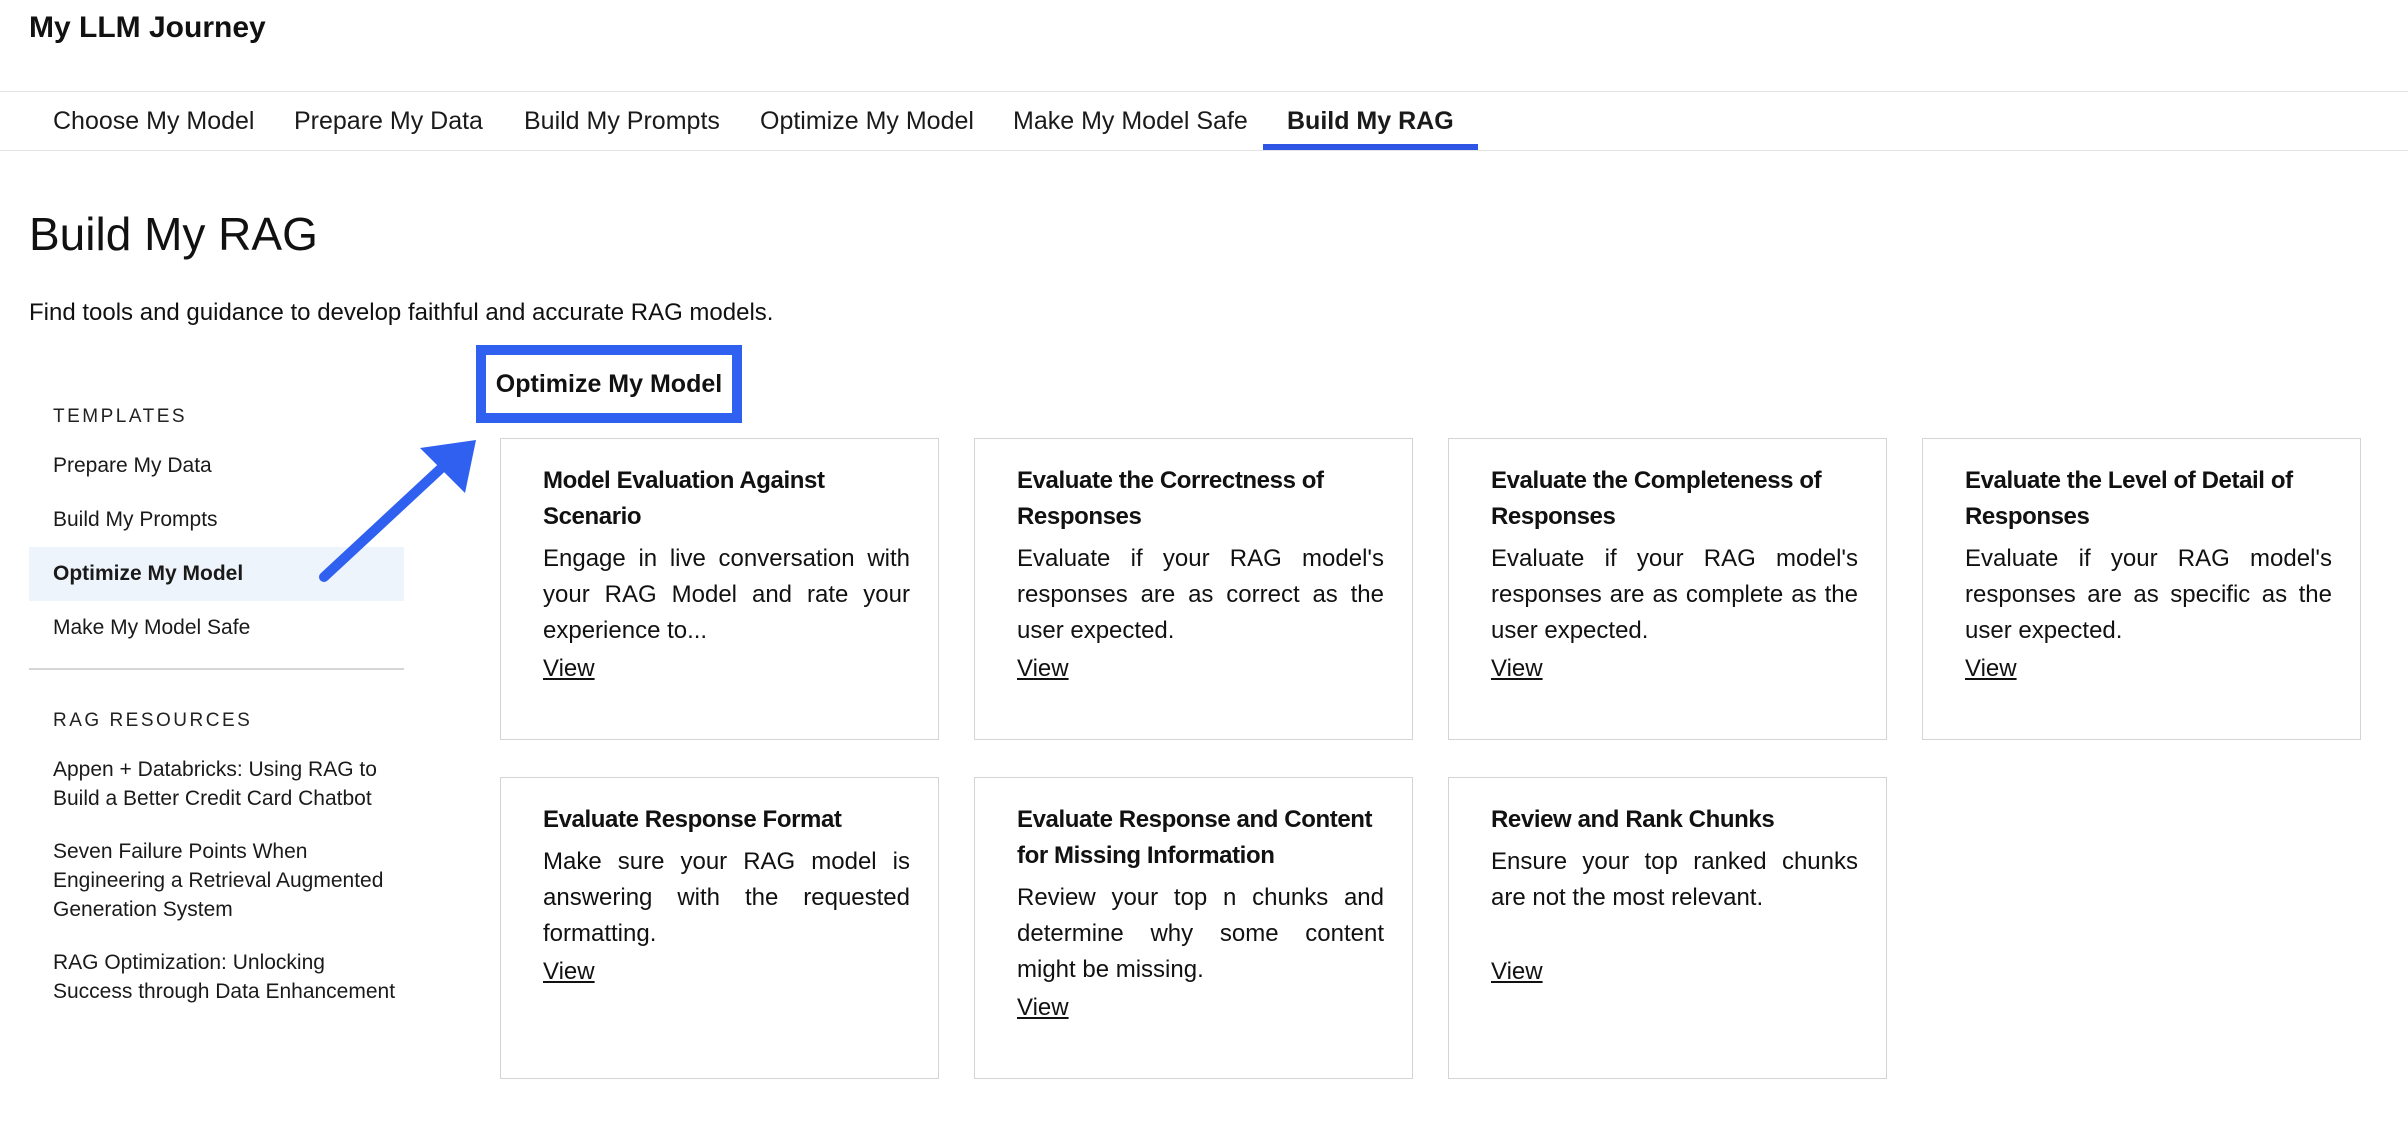 The width and height of the screenshot is (2408, 1128). Describe the element at coordinates (120, 416) in the screenshot. I see `templates-heading: TEMPLATES` at that location.